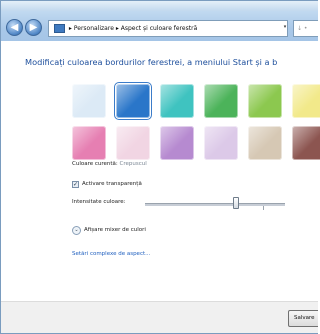 The width and height of the screenshot is (320, 334). I want to click on breadcrumb-current: Aspect și culoare ferestră, so click(159, 28).